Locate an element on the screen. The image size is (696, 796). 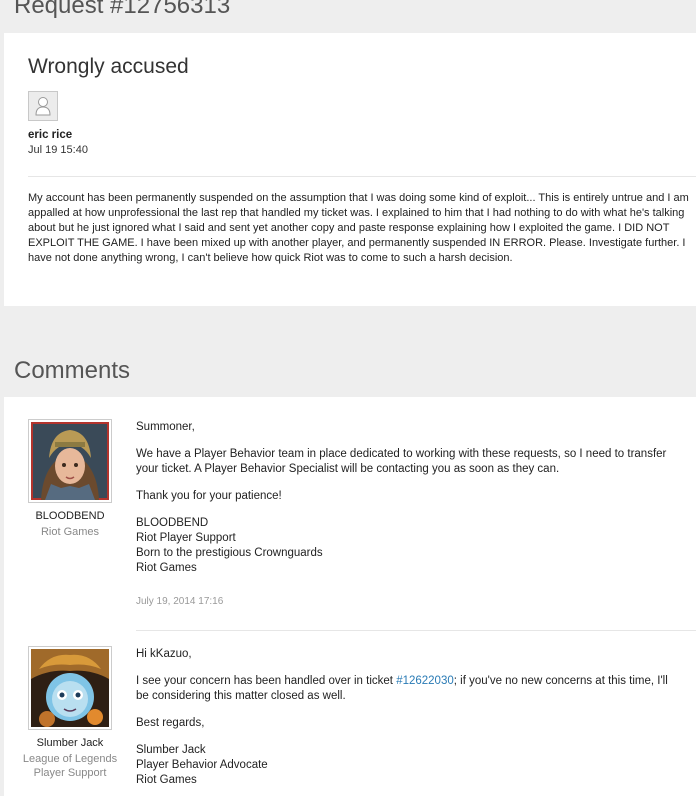
comment-greeting: Summoner, is located at coordinates (165, 427).